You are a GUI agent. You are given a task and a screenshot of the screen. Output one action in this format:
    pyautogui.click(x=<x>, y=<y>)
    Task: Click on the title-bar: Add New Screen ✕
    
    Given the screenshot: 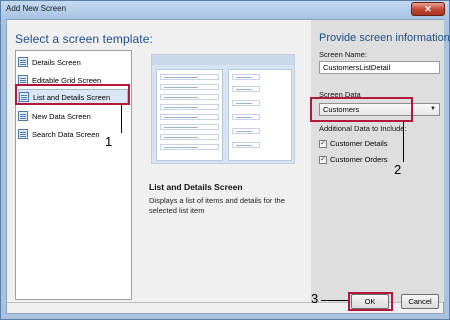 What is the action you would take?
    pyautogui.click(x=225, y=9)
    